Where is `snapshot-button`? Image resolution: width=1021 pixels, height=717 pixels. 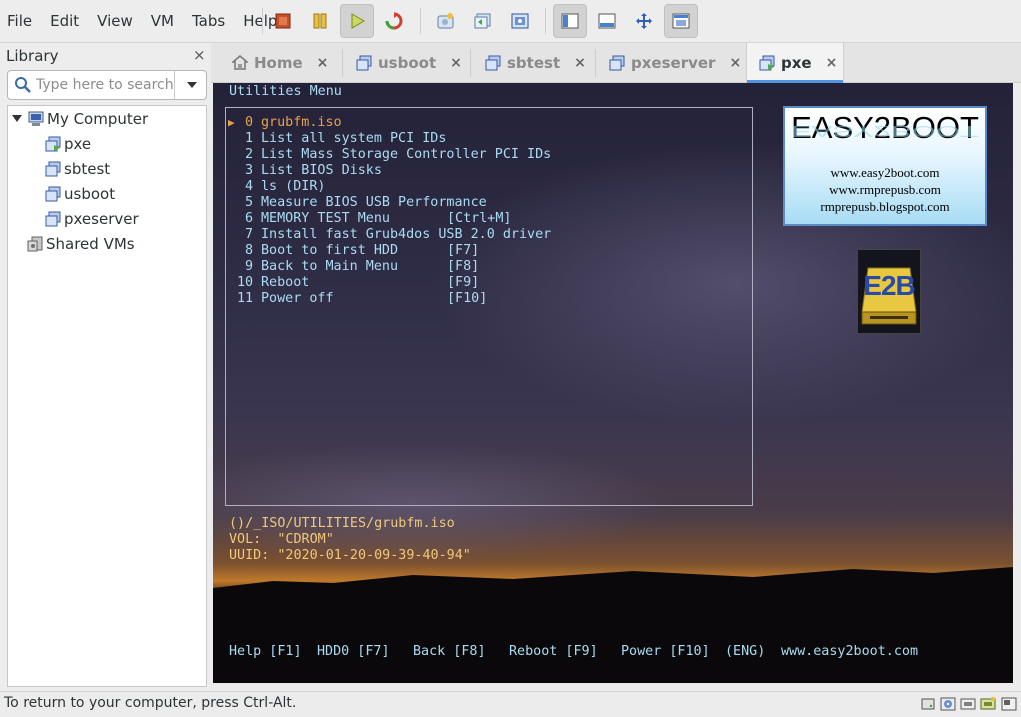
snapshot-button is located at coordinates (446, 21).